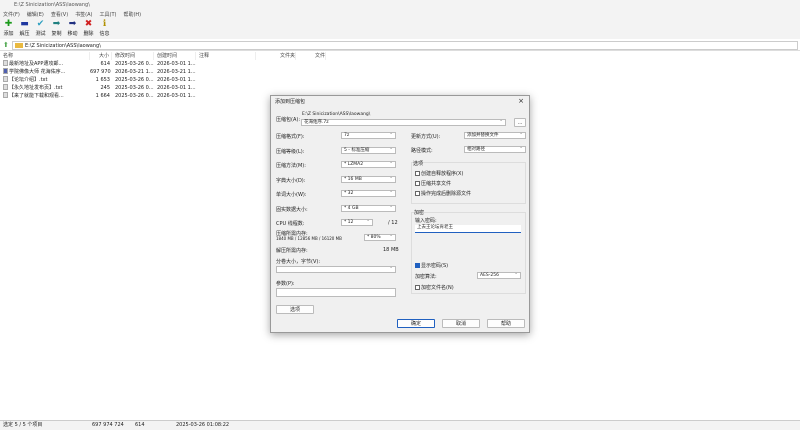 This screenshot has height=430, width=800. I want to click on enc-method-label: 加密算法:, so click(426, 277).